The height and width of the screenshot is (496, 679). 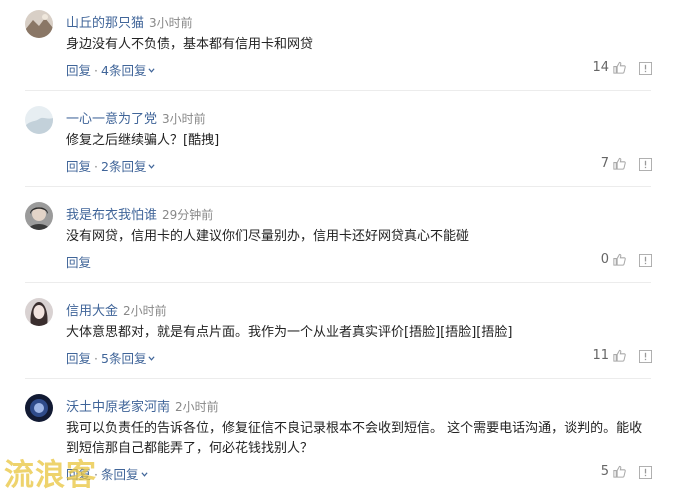 What do you see at coordinates (143, 140) in the screenshot?
I see `comment-text: 修复之后继续骗人？[酷拽]` at bounding box center [143, 140].